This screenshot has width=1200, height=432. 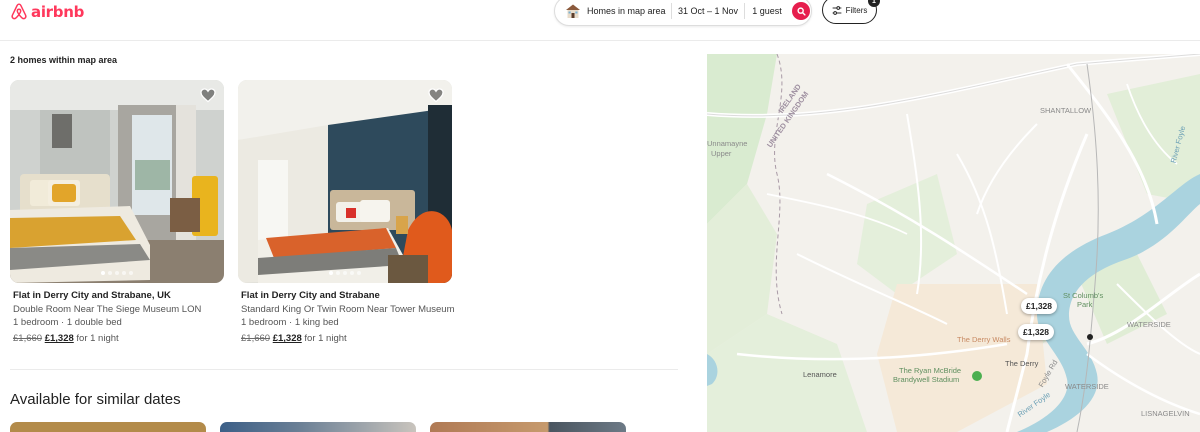 I want to click on map-label-stadium-1: The Ryan McBride, so click(x=930, y=370).